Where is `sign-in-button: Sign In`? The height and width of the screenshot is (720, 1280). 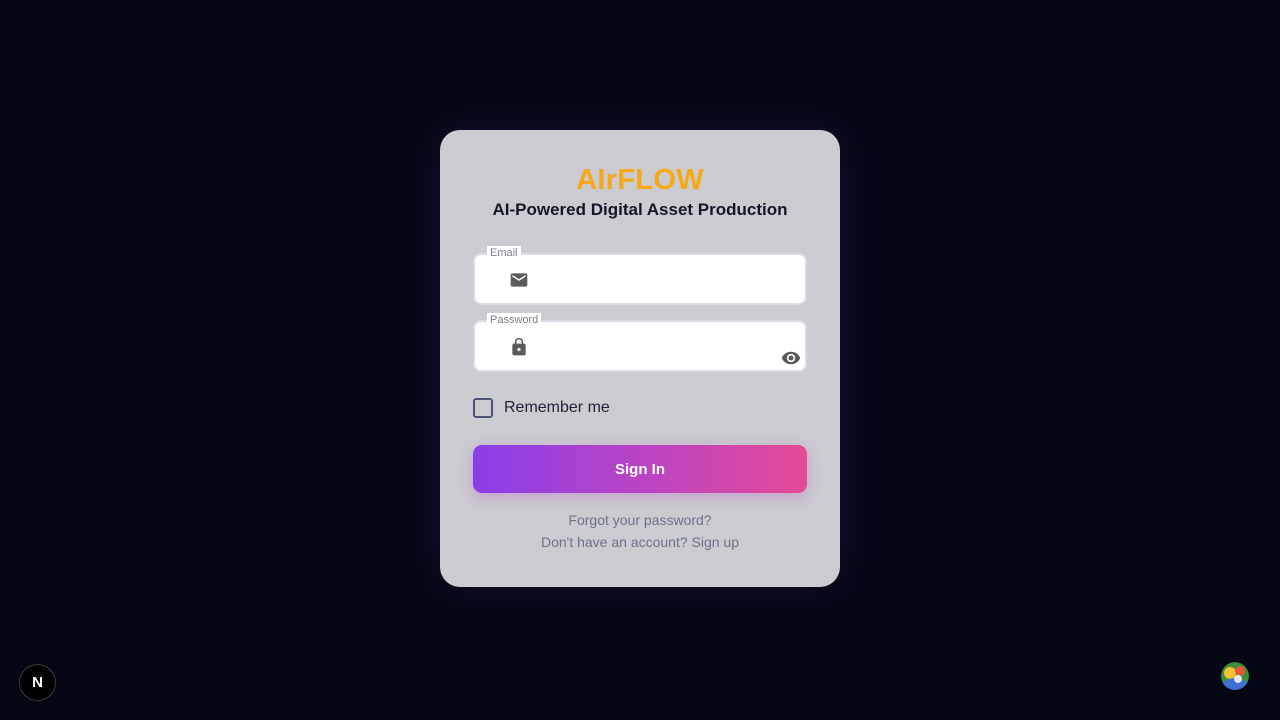 sign-in-button: Sign In is located at coordinates (640, 469).